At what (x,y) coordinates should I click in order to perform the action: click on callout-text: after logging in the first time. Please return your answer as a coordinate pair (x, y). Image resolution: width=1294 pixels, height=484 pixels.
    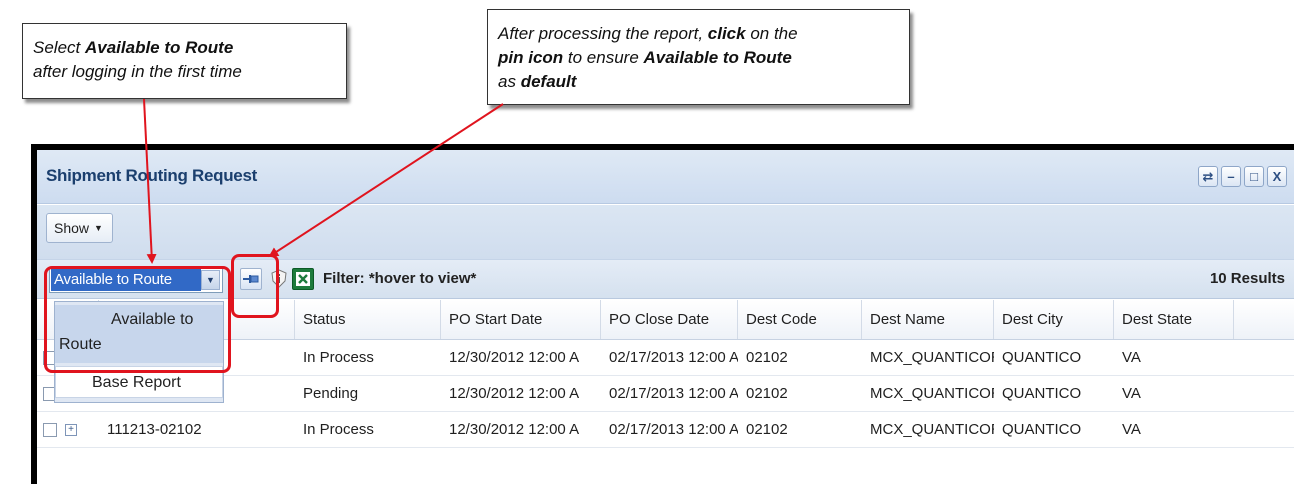
    Looking at the image, I should click on (137, 71).